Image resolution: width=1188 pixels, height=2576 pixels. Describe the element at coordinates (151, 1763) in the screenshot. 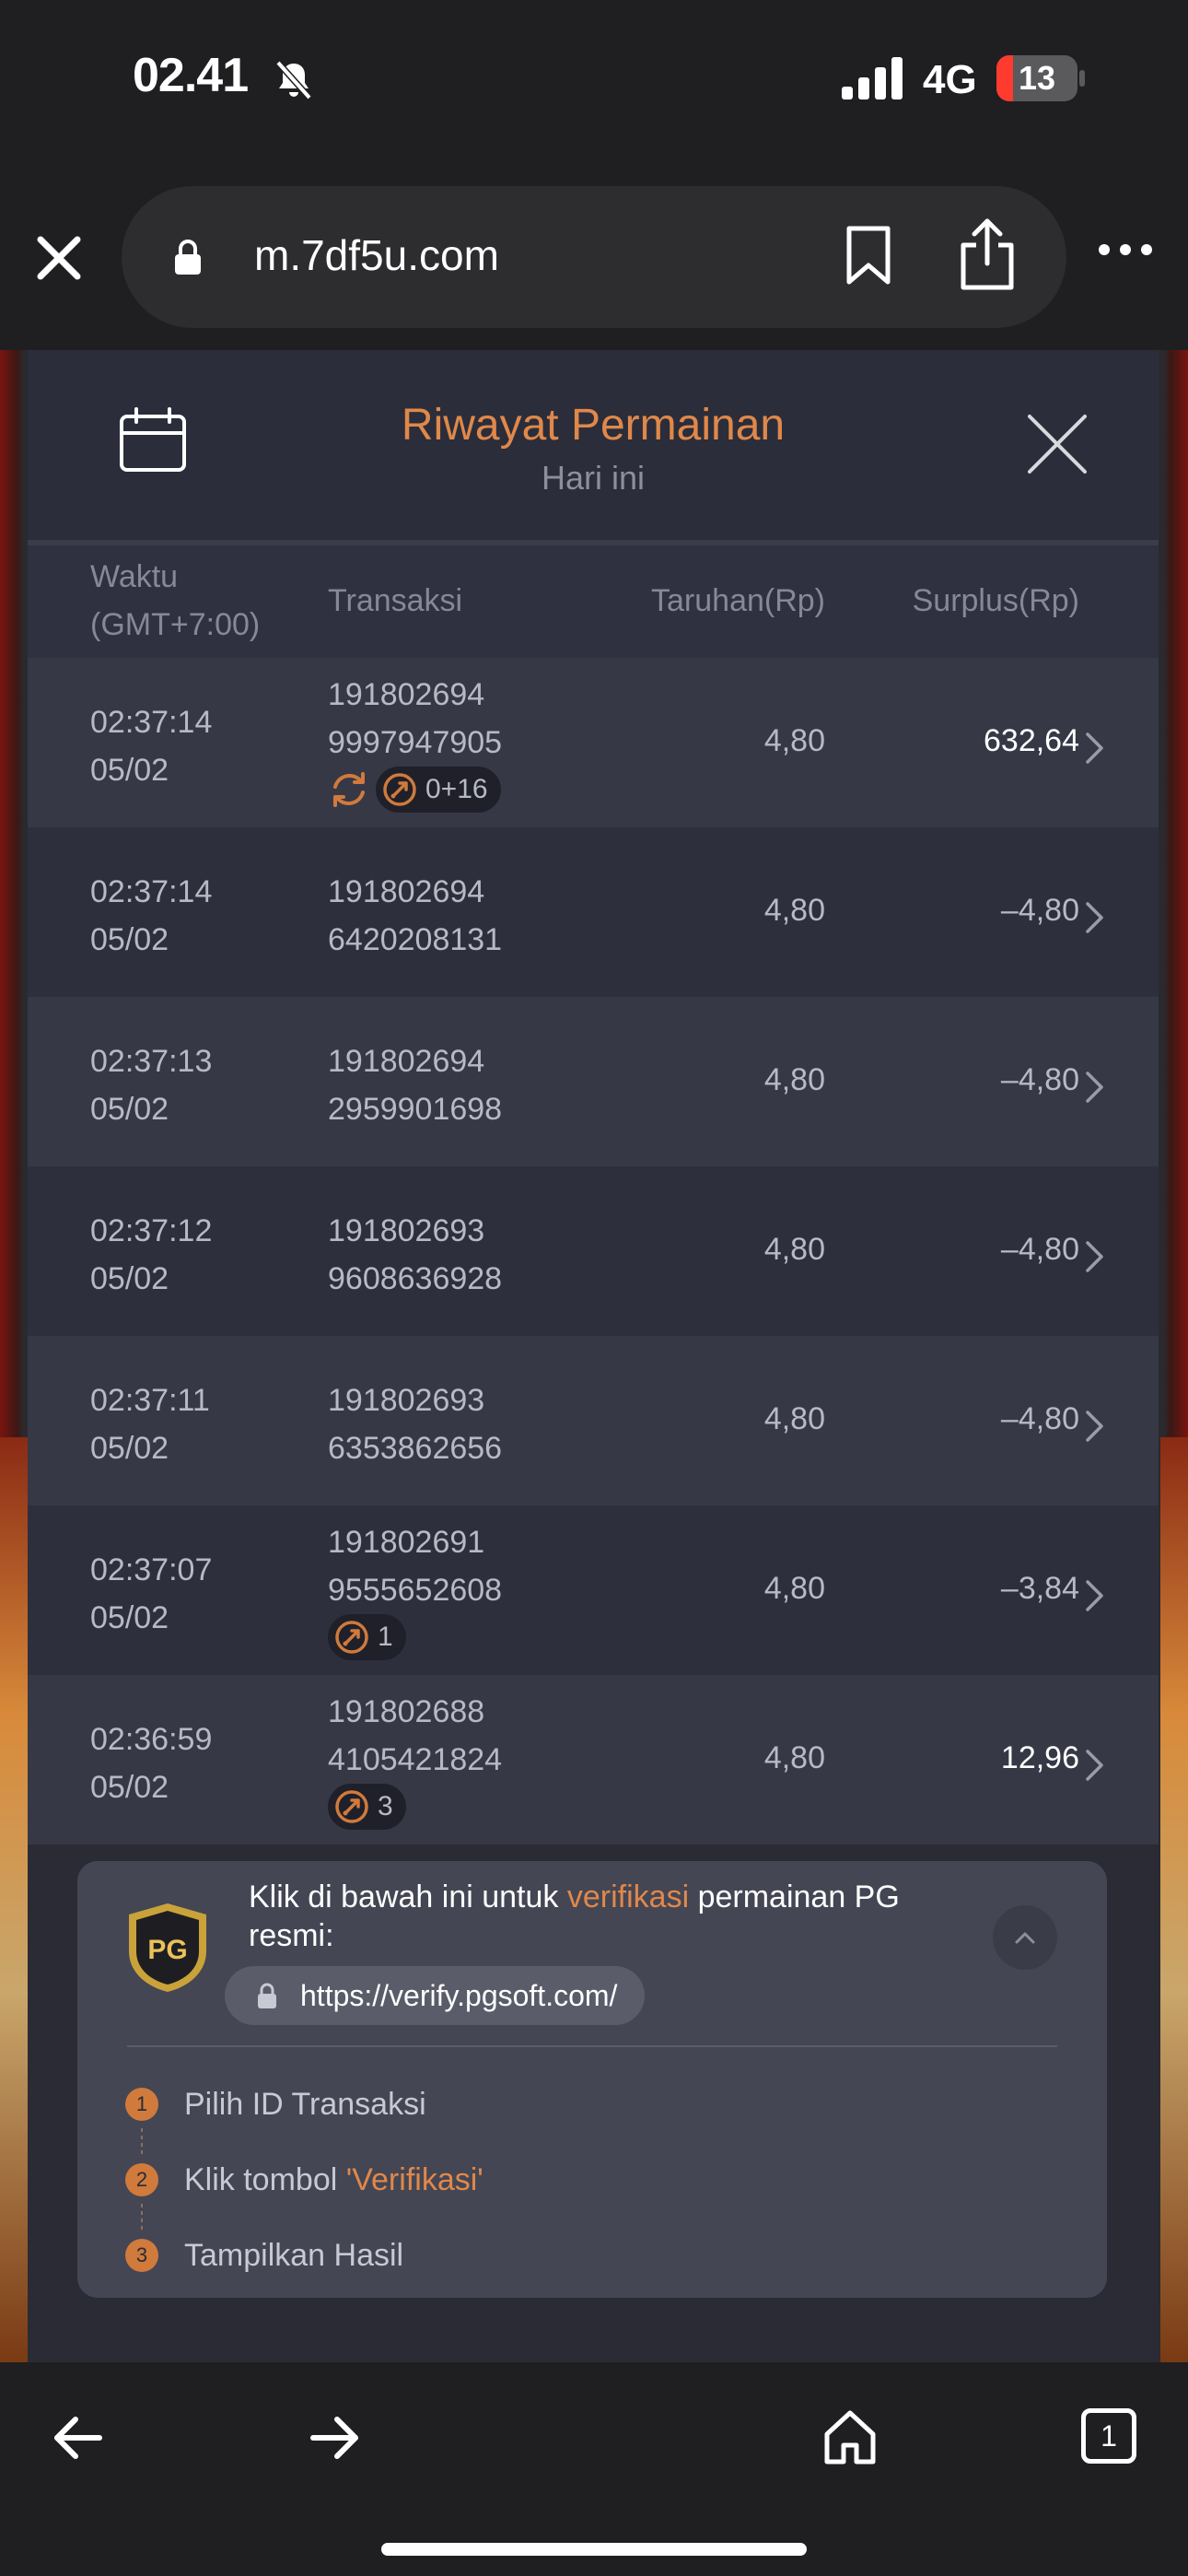

I see `row-time: 02:36:59 05/02` at that location.